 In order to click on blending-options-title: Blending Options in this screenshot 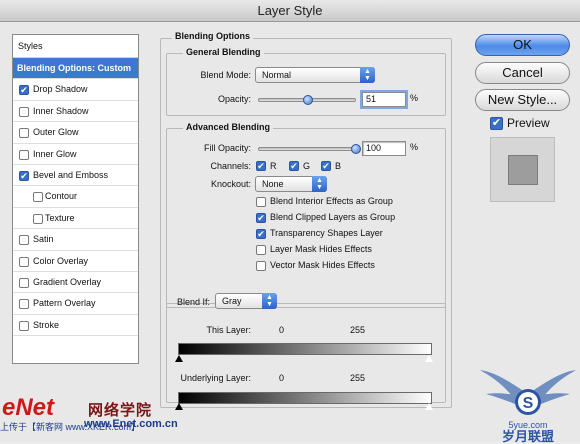, I will do `click(212, 36)`.